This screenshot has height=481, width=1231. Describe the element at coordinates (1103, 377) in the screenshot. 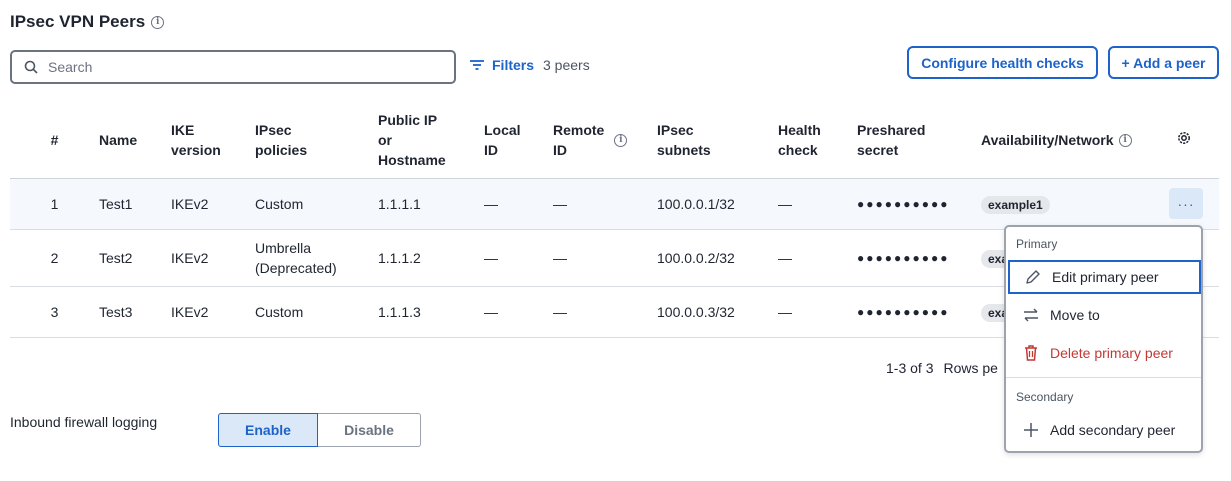

I see `menu-divider` at that location.